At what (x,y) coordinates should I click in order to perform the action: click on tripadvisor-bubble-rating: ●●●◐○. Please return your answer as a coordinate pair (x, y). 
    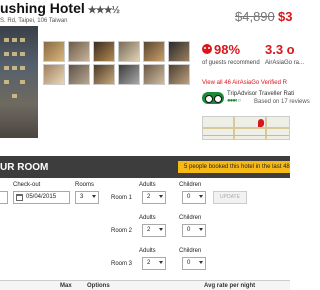
    Looking at the image, I should click on (234, 101).